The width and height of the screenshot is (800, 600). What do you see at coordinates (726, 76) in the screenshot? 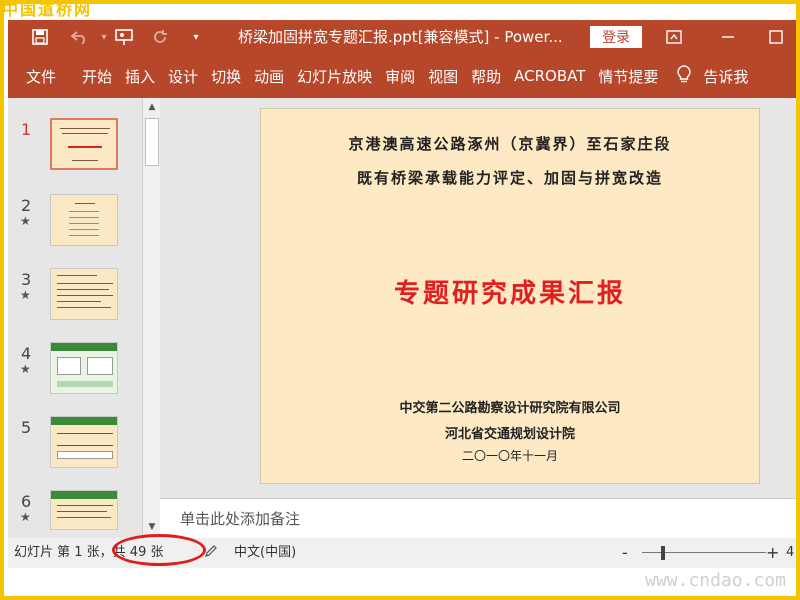
I see `tell-me-label: 告诉我` at bounding box center [726, 76].